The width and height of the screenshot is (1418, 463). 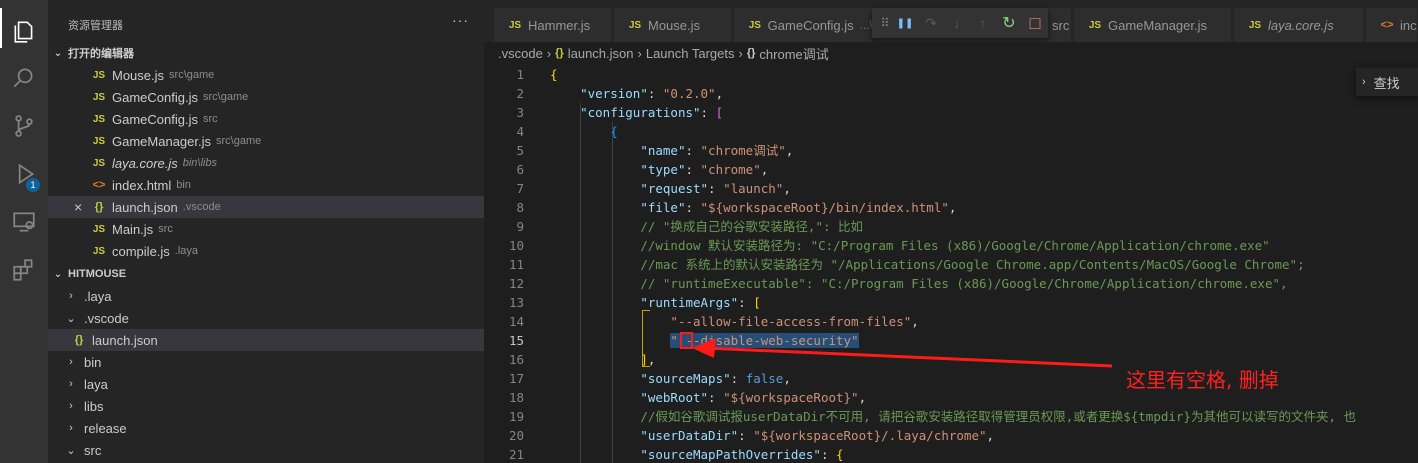 What do you see at coordinates (553, 25) in the screenshot?
I see `tab-hammer: JS Hammer.js` at bounding box center [553, 25].